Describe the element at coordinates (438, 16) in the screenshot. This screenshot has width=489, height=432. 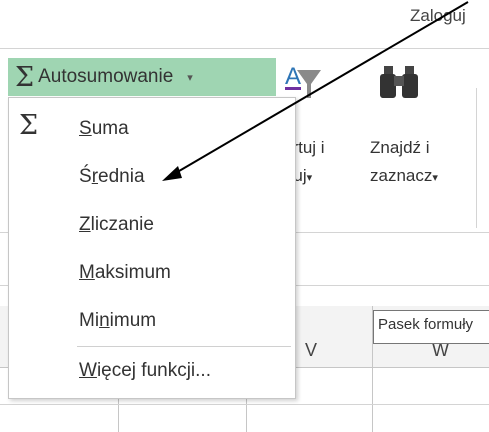
I see `login-link: Zaloguj` at that location.